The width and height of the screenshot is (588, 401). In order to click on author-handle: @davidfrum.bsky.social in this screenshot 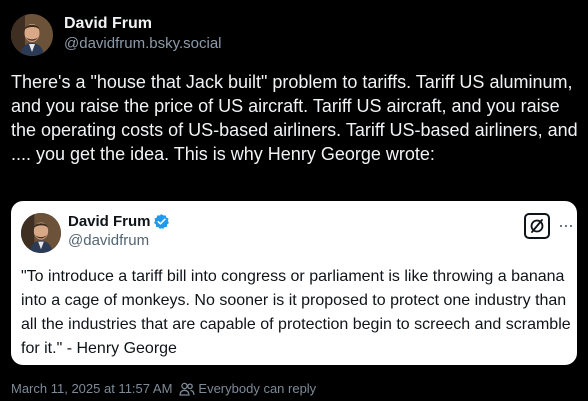, I will do `click(143, 43)`.